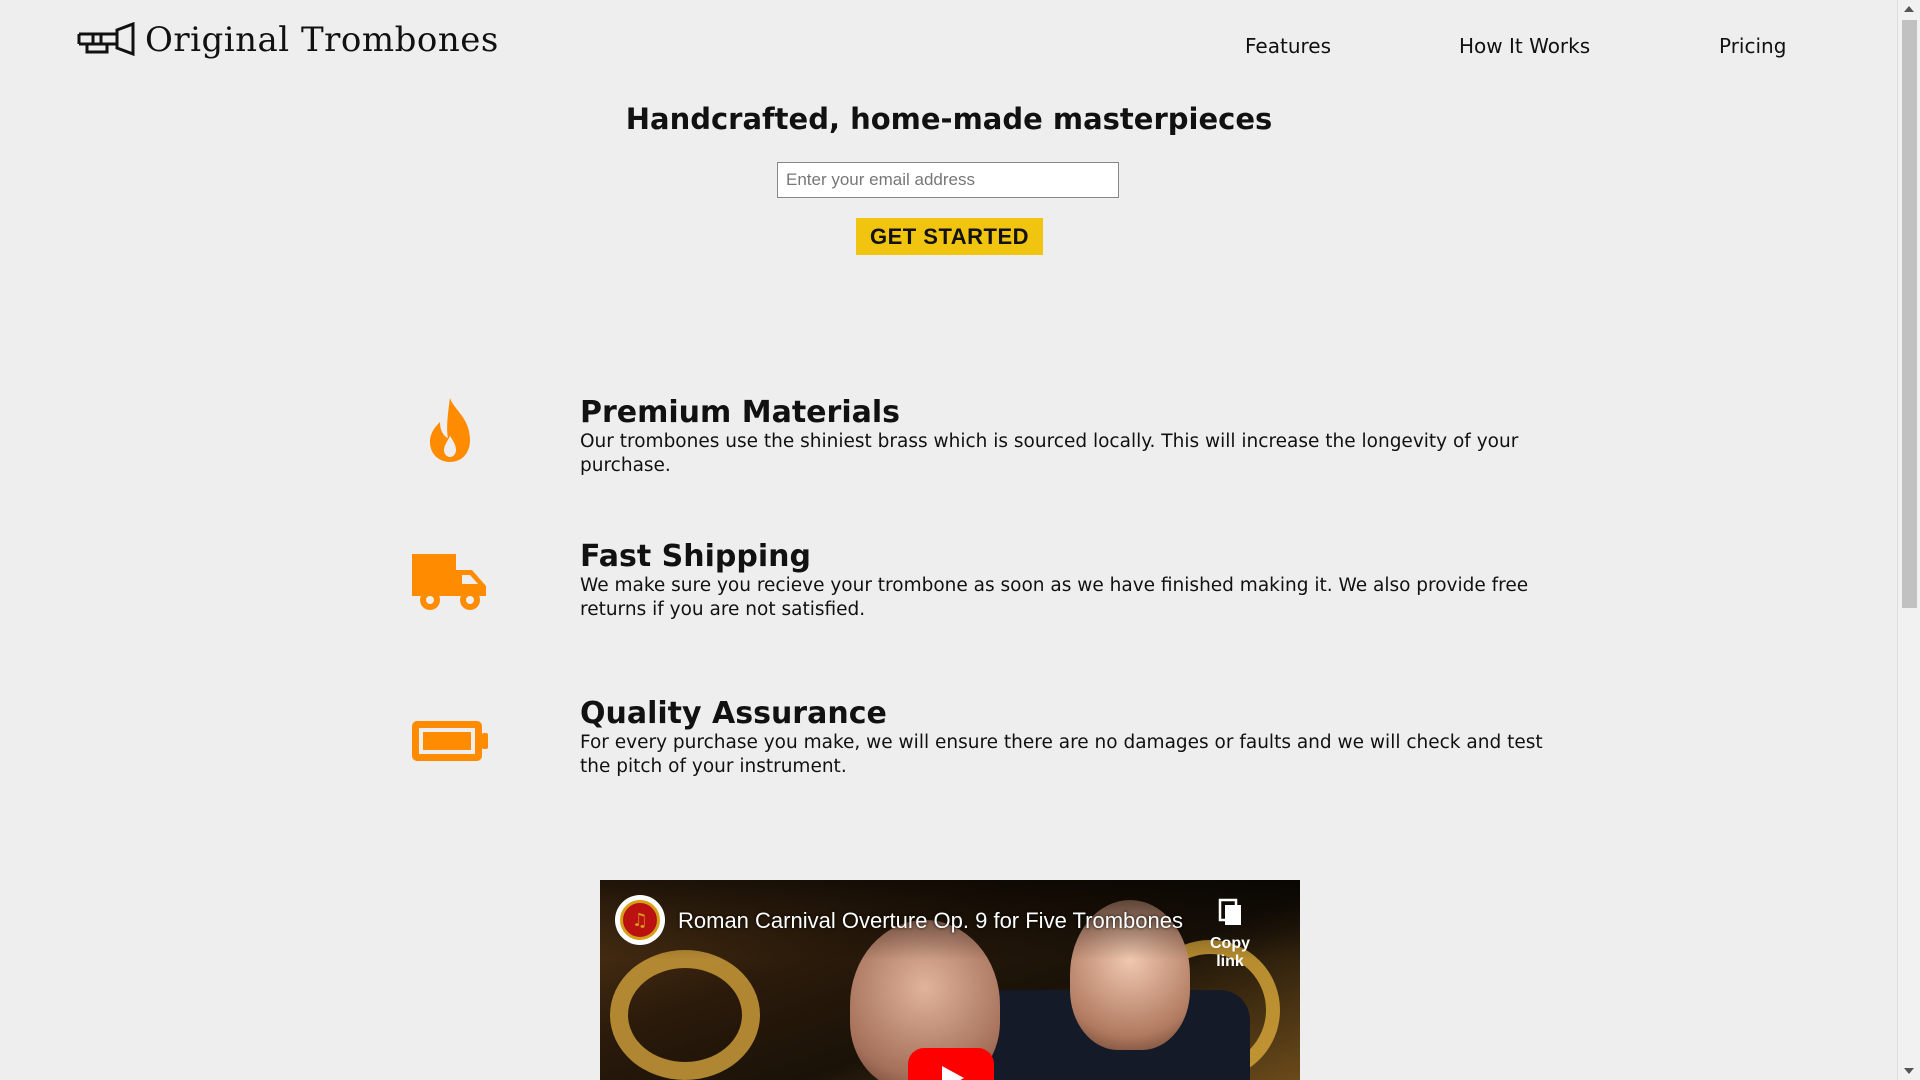  What do you see at coordinates (450, 430) in the screenshot?
I see `fire-icon` at bounding box center [450, 430].